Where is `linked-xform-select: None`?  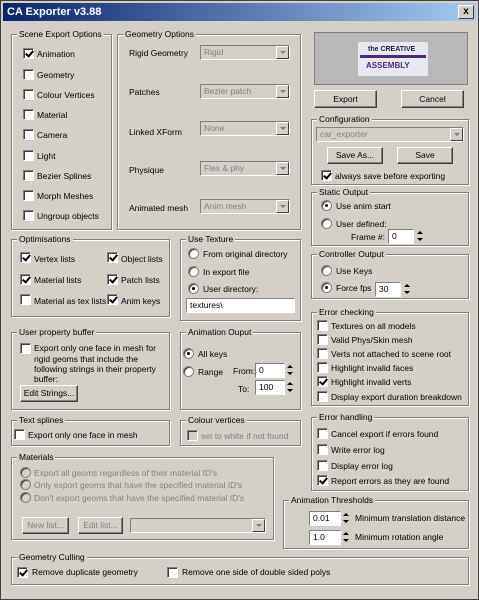 linked-xform-select: None is located at coordinates (245, 128).